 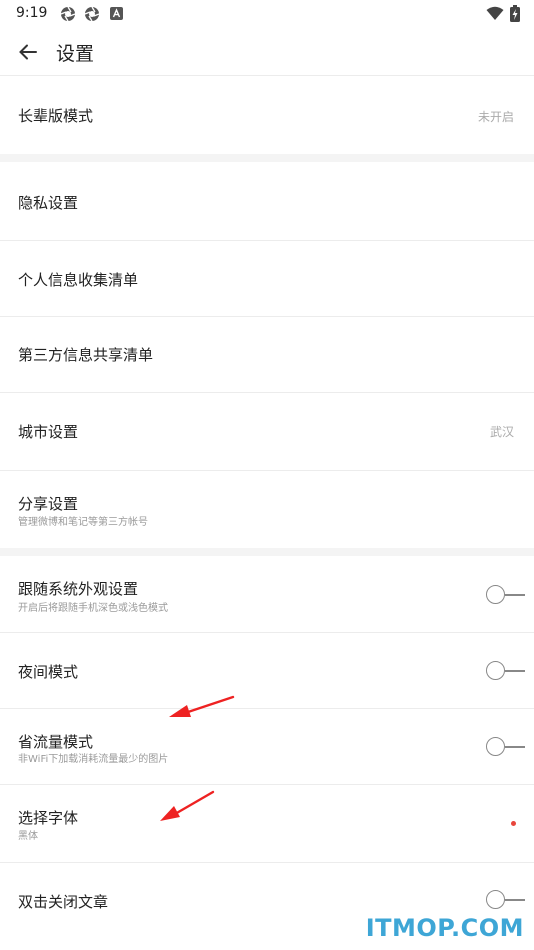 I want to click on night-mode-toggle, so click(x=506, y=671).